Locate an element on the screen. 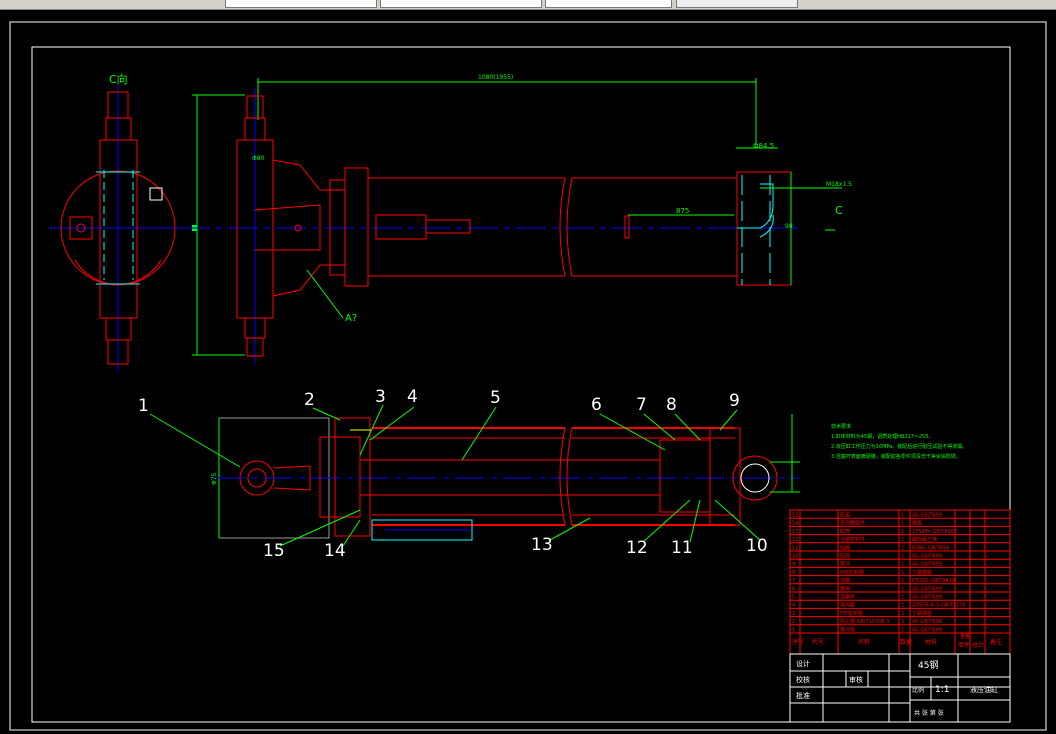  part-number: 8 is located at coordinates (671, 405).